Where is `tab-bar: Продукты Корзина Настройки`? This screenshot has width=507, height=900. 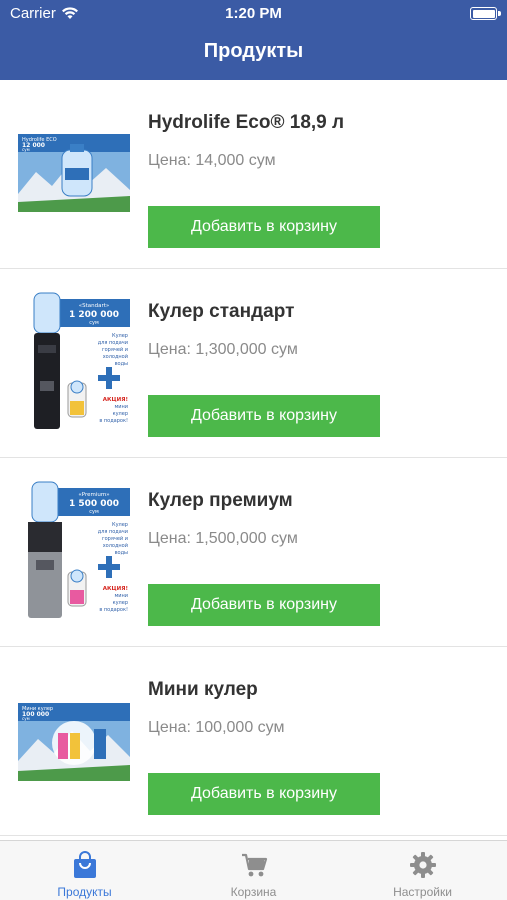 tab-bar: Продукты Корзина Настройки is located at coordinates (253, 870).